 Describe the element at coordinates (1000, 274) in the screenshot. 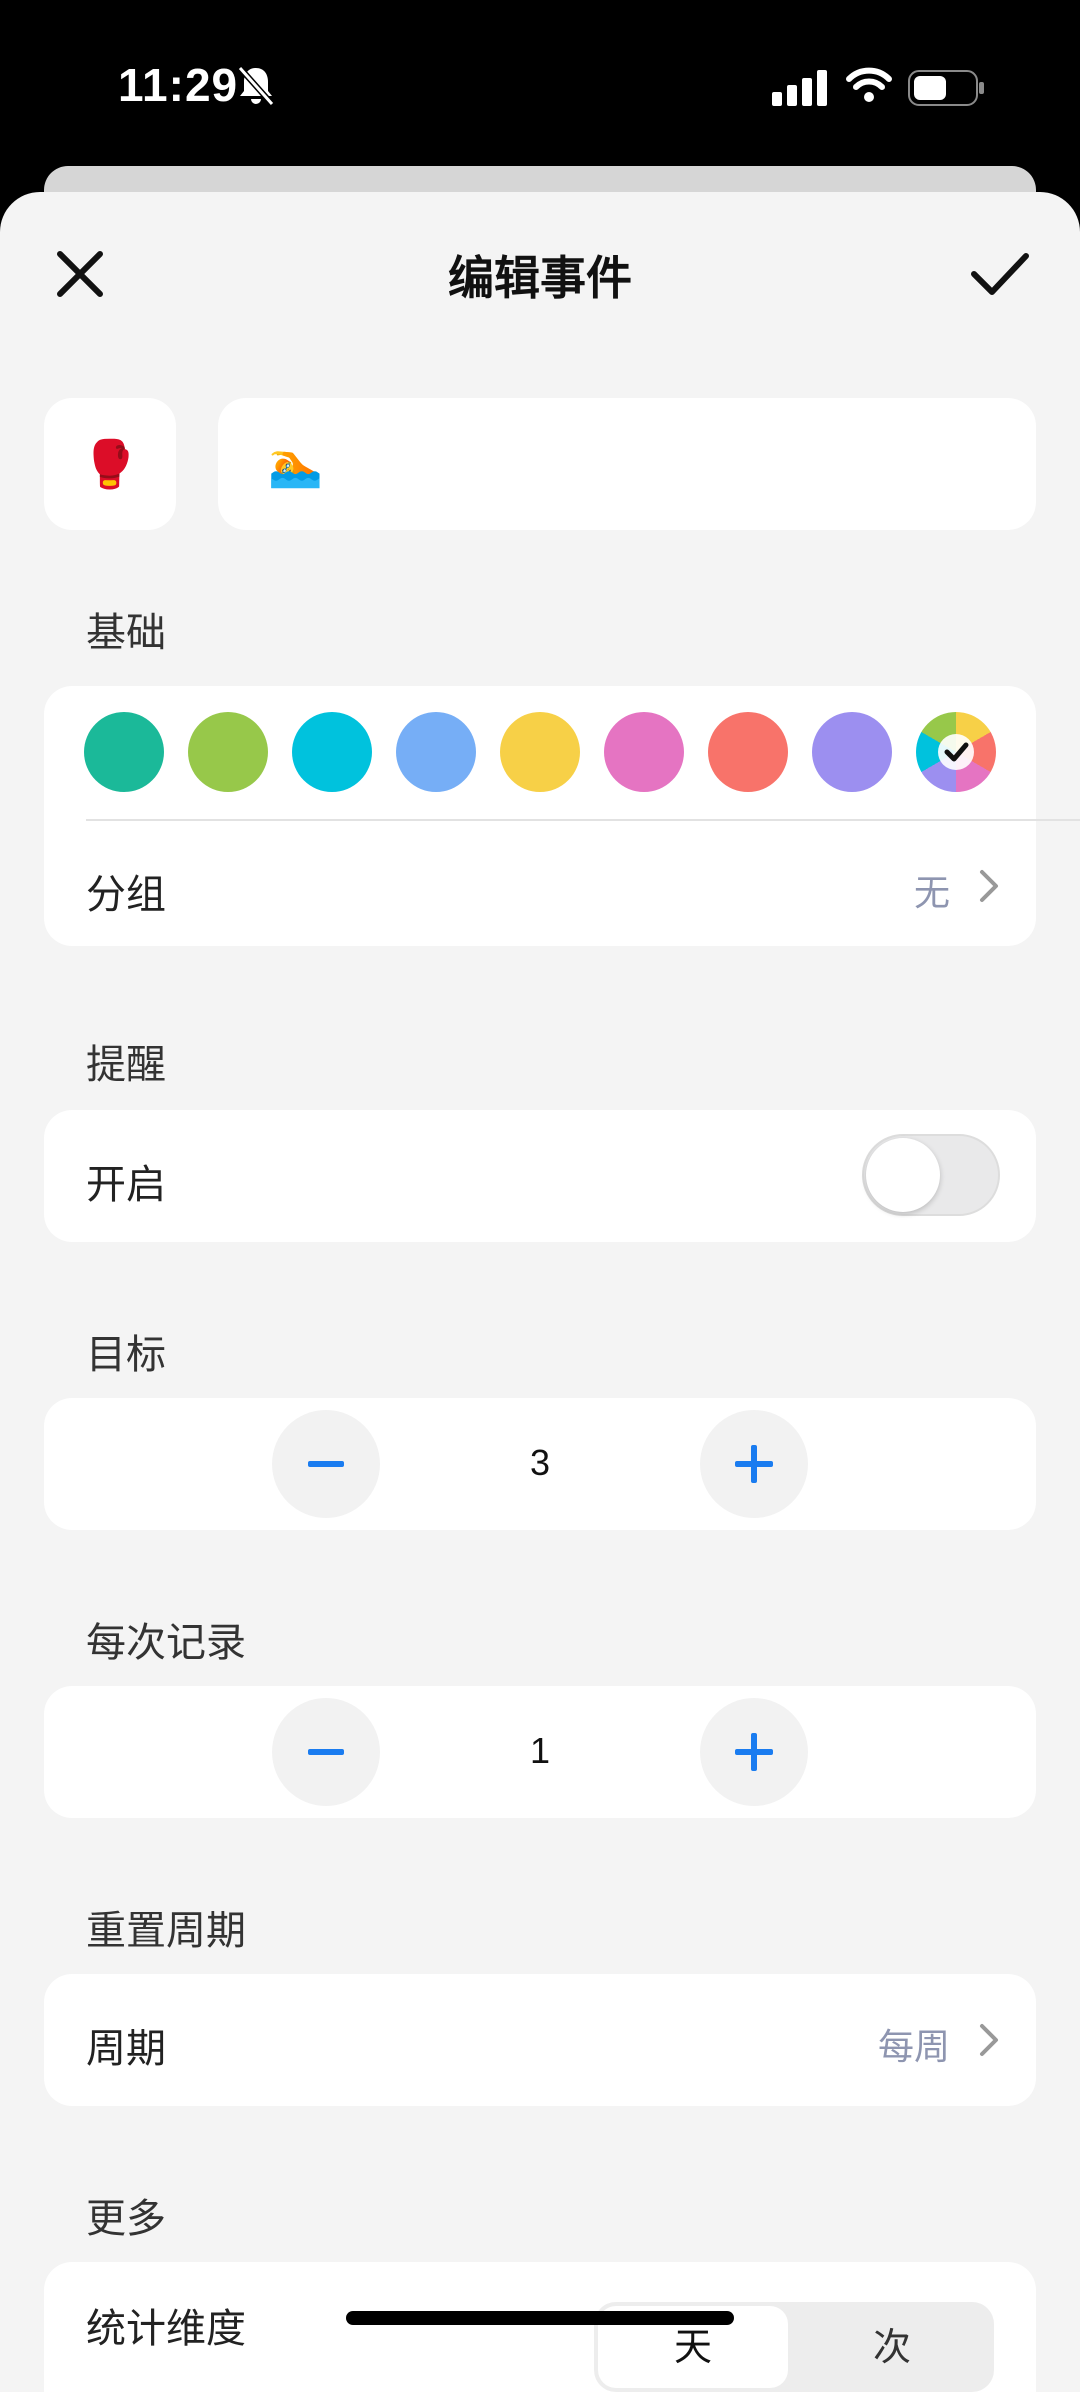

I see `checkmark-icon` at that location.